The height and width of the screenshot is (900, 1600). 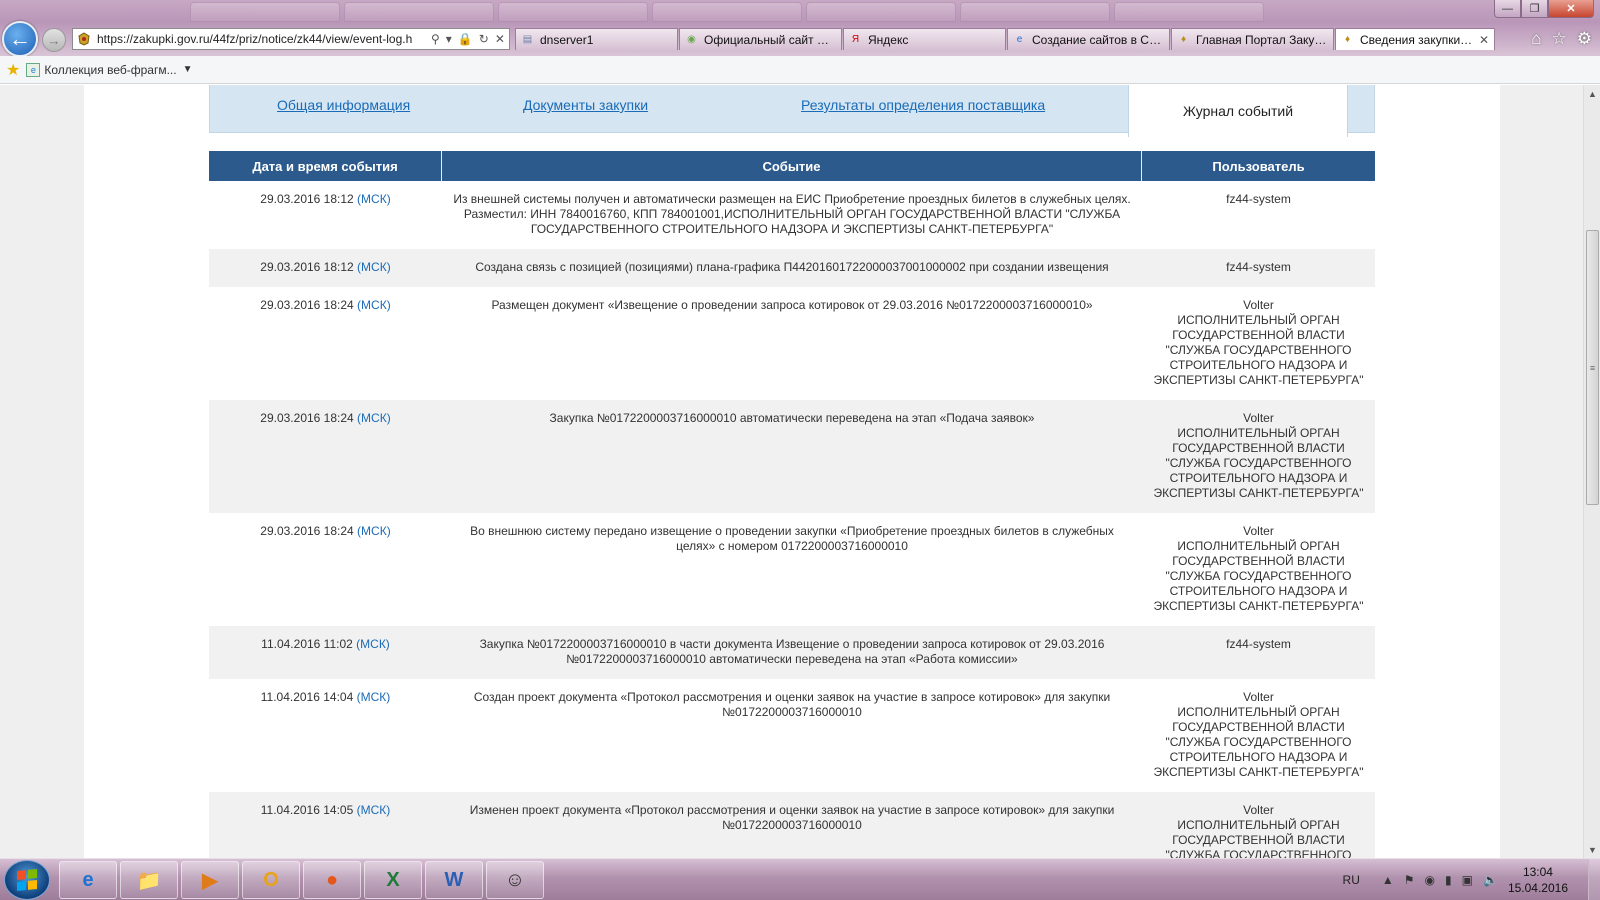 I want to click on column-header-event: Событие, so click(x=792, y=166).